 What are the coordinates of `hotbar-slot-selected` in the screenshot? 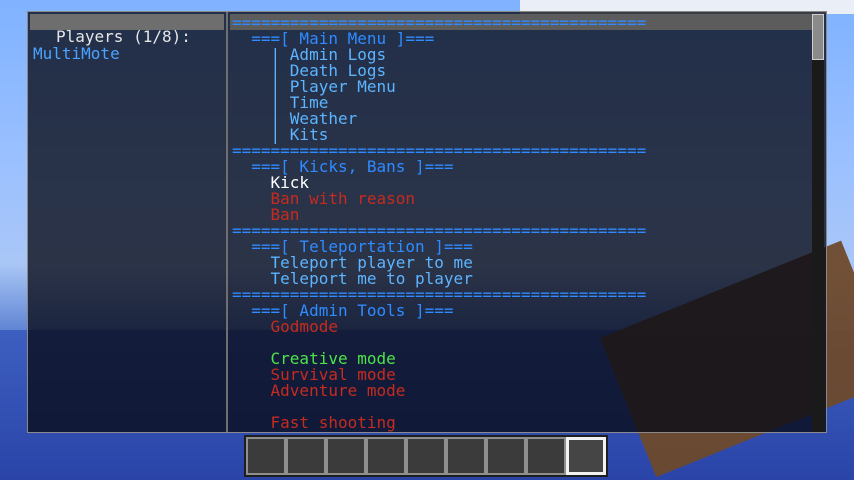 It's located at (586, 456).